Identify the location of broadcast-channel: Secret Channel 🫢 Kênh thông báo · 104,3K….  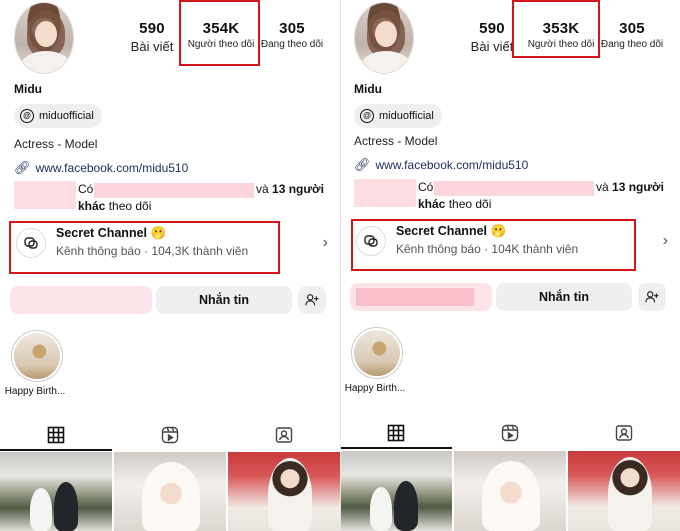
(172, 243).